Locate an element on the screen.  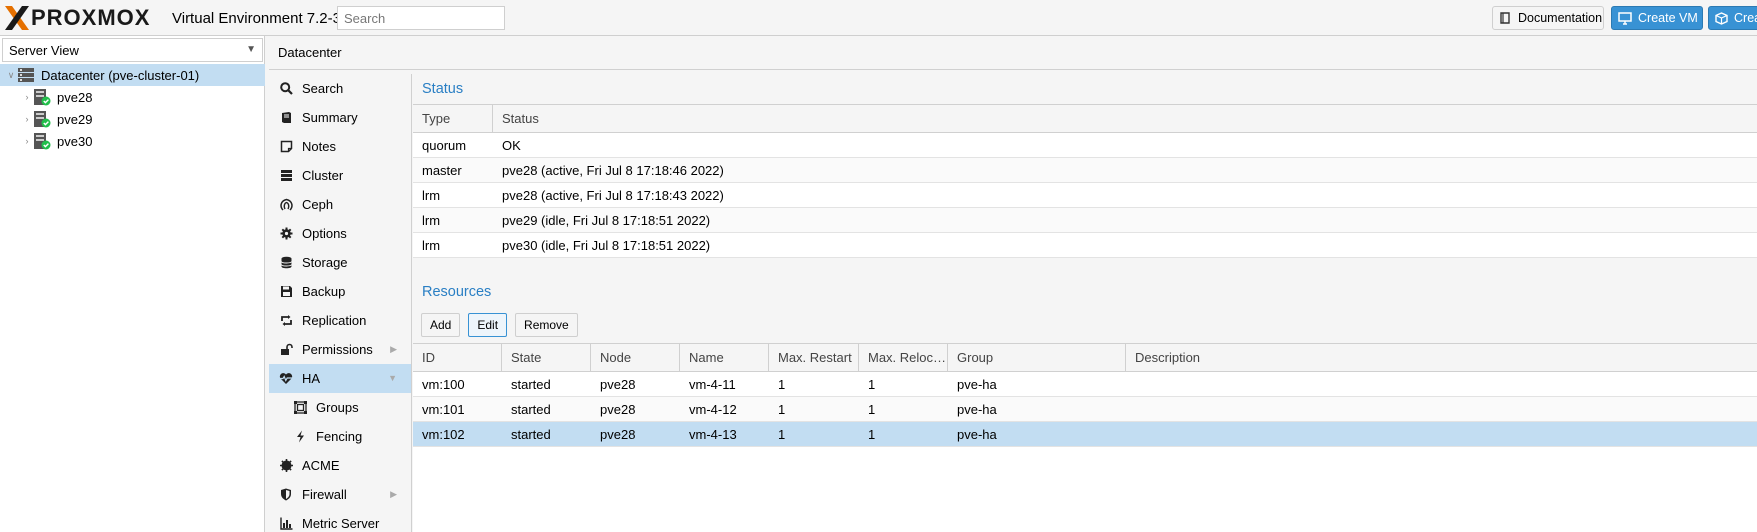
column-header-node: Node is located at coordinates (635, 357).